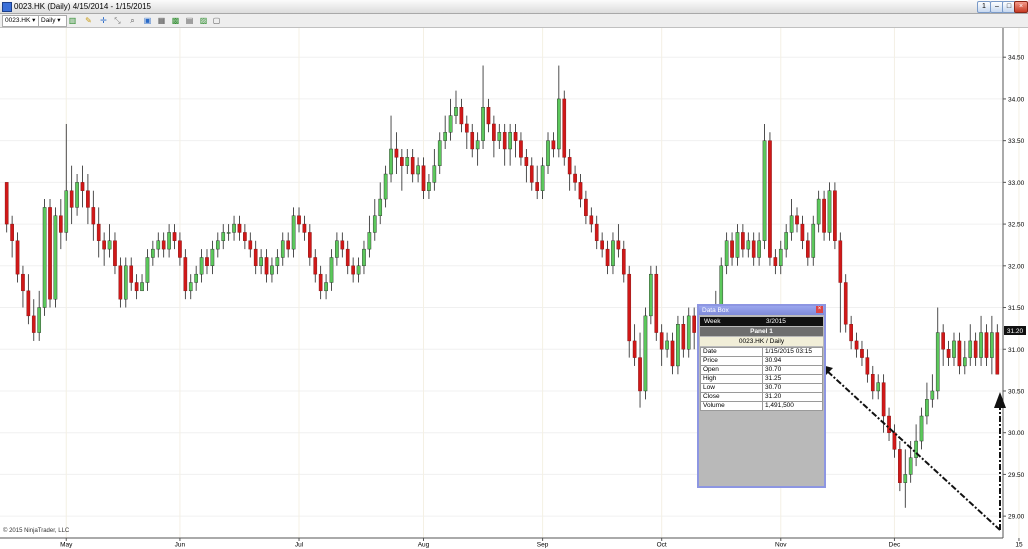 This screenshot has height=549, width=1028. What do you see at coordinates (88, 20) in the screenshot?
I see `pencil-icon: ✎` at bounding box center [88, 20].